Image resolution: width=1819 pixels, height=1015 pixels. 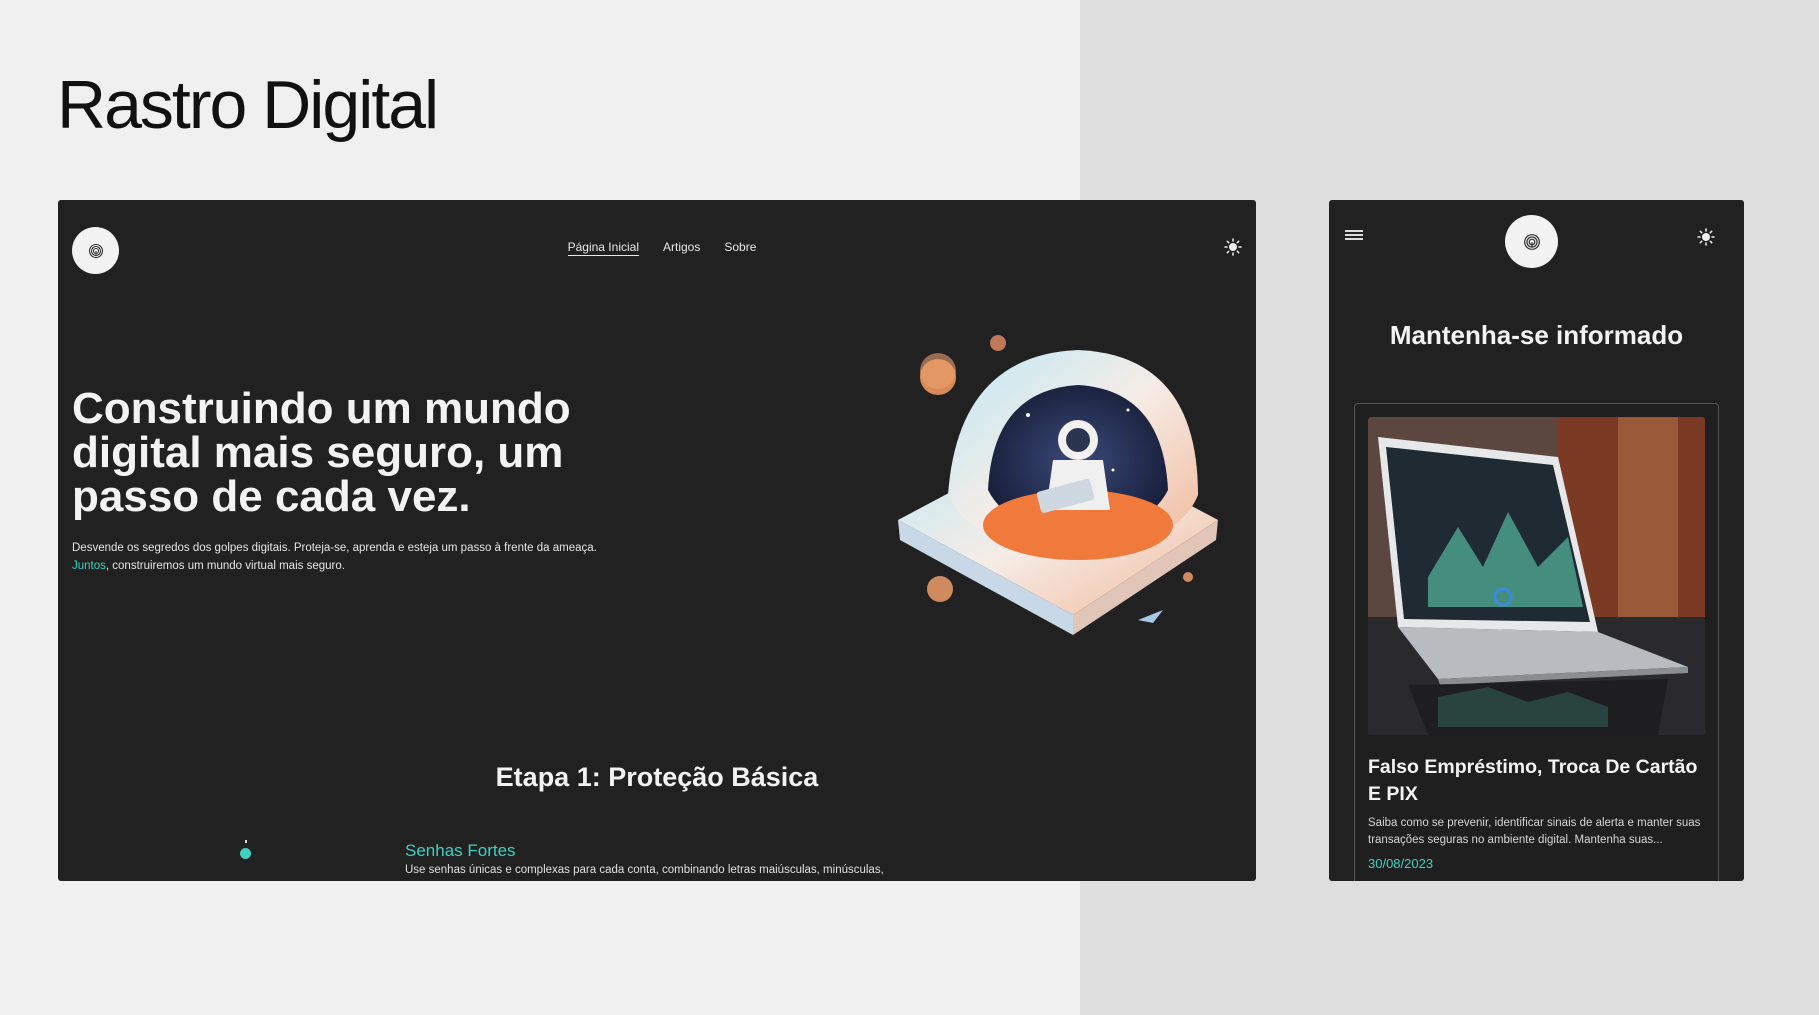 What do you see at coordinates (1058, 485) in the screenshot?
I see `astronaut-illustration` at bounding box center [1058, 485].